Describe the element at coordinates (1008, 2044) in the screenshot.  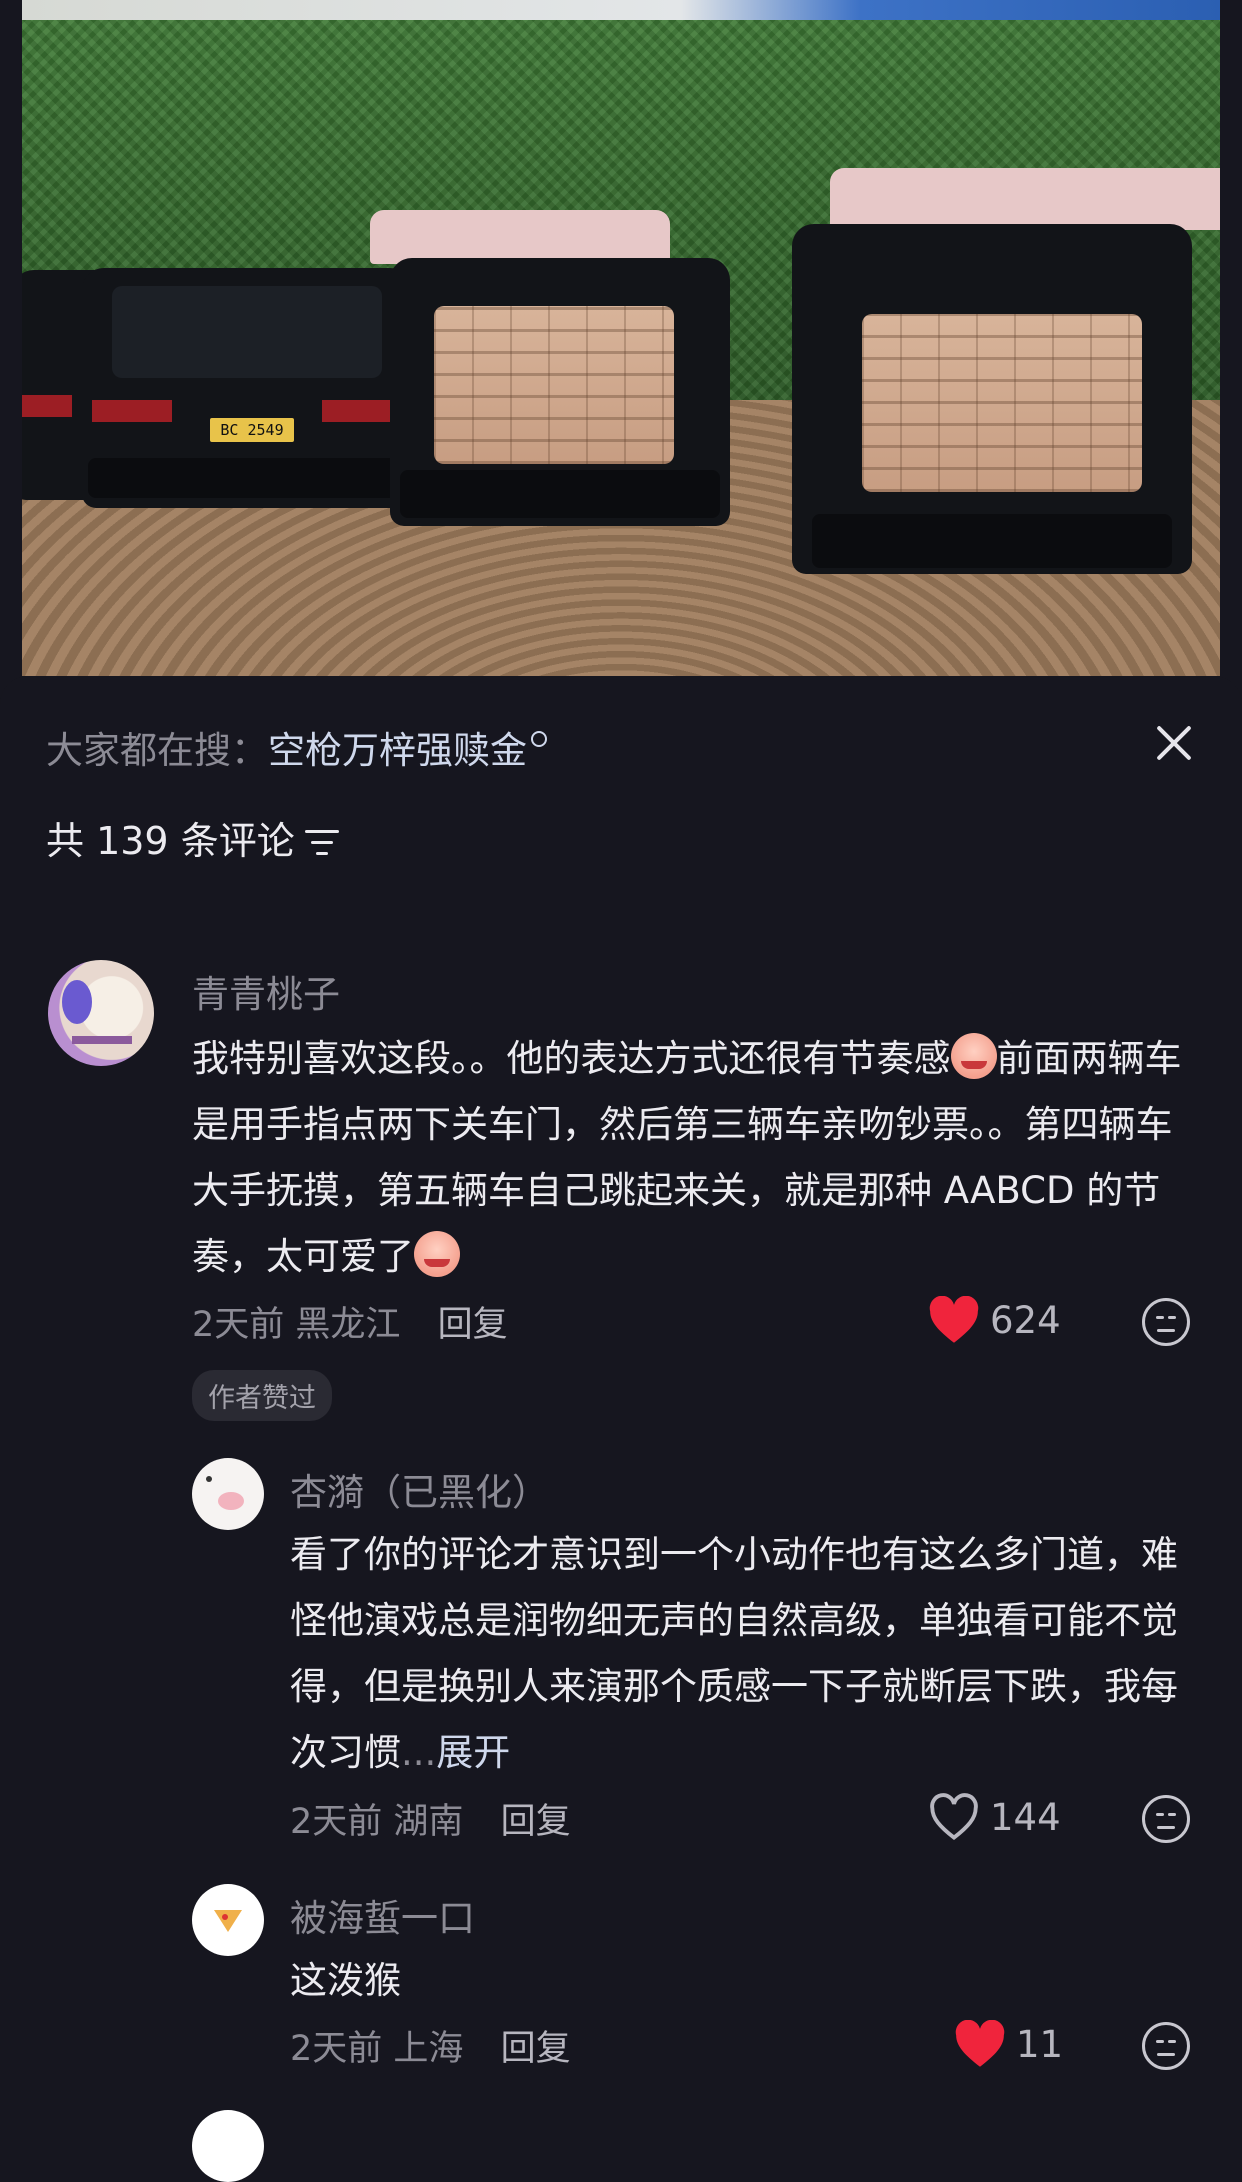
I see `like-button: 11` at that location.